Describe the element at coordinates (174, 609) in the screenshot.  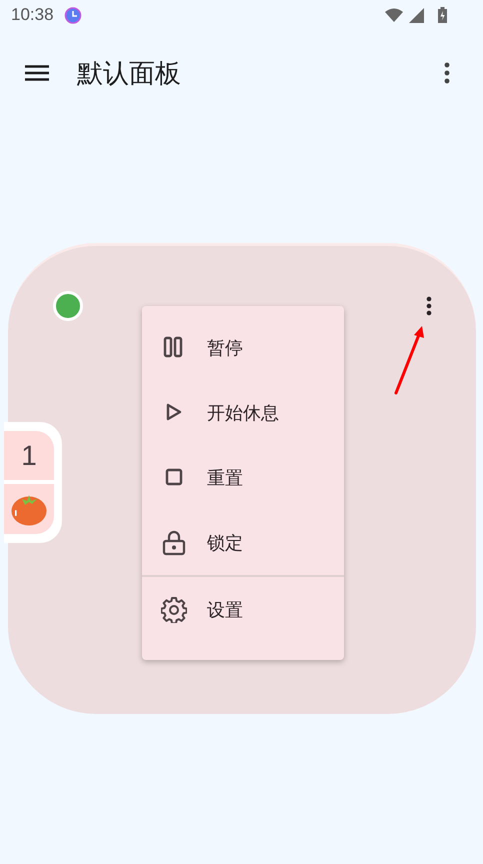
I see `settings-icon` at that location.